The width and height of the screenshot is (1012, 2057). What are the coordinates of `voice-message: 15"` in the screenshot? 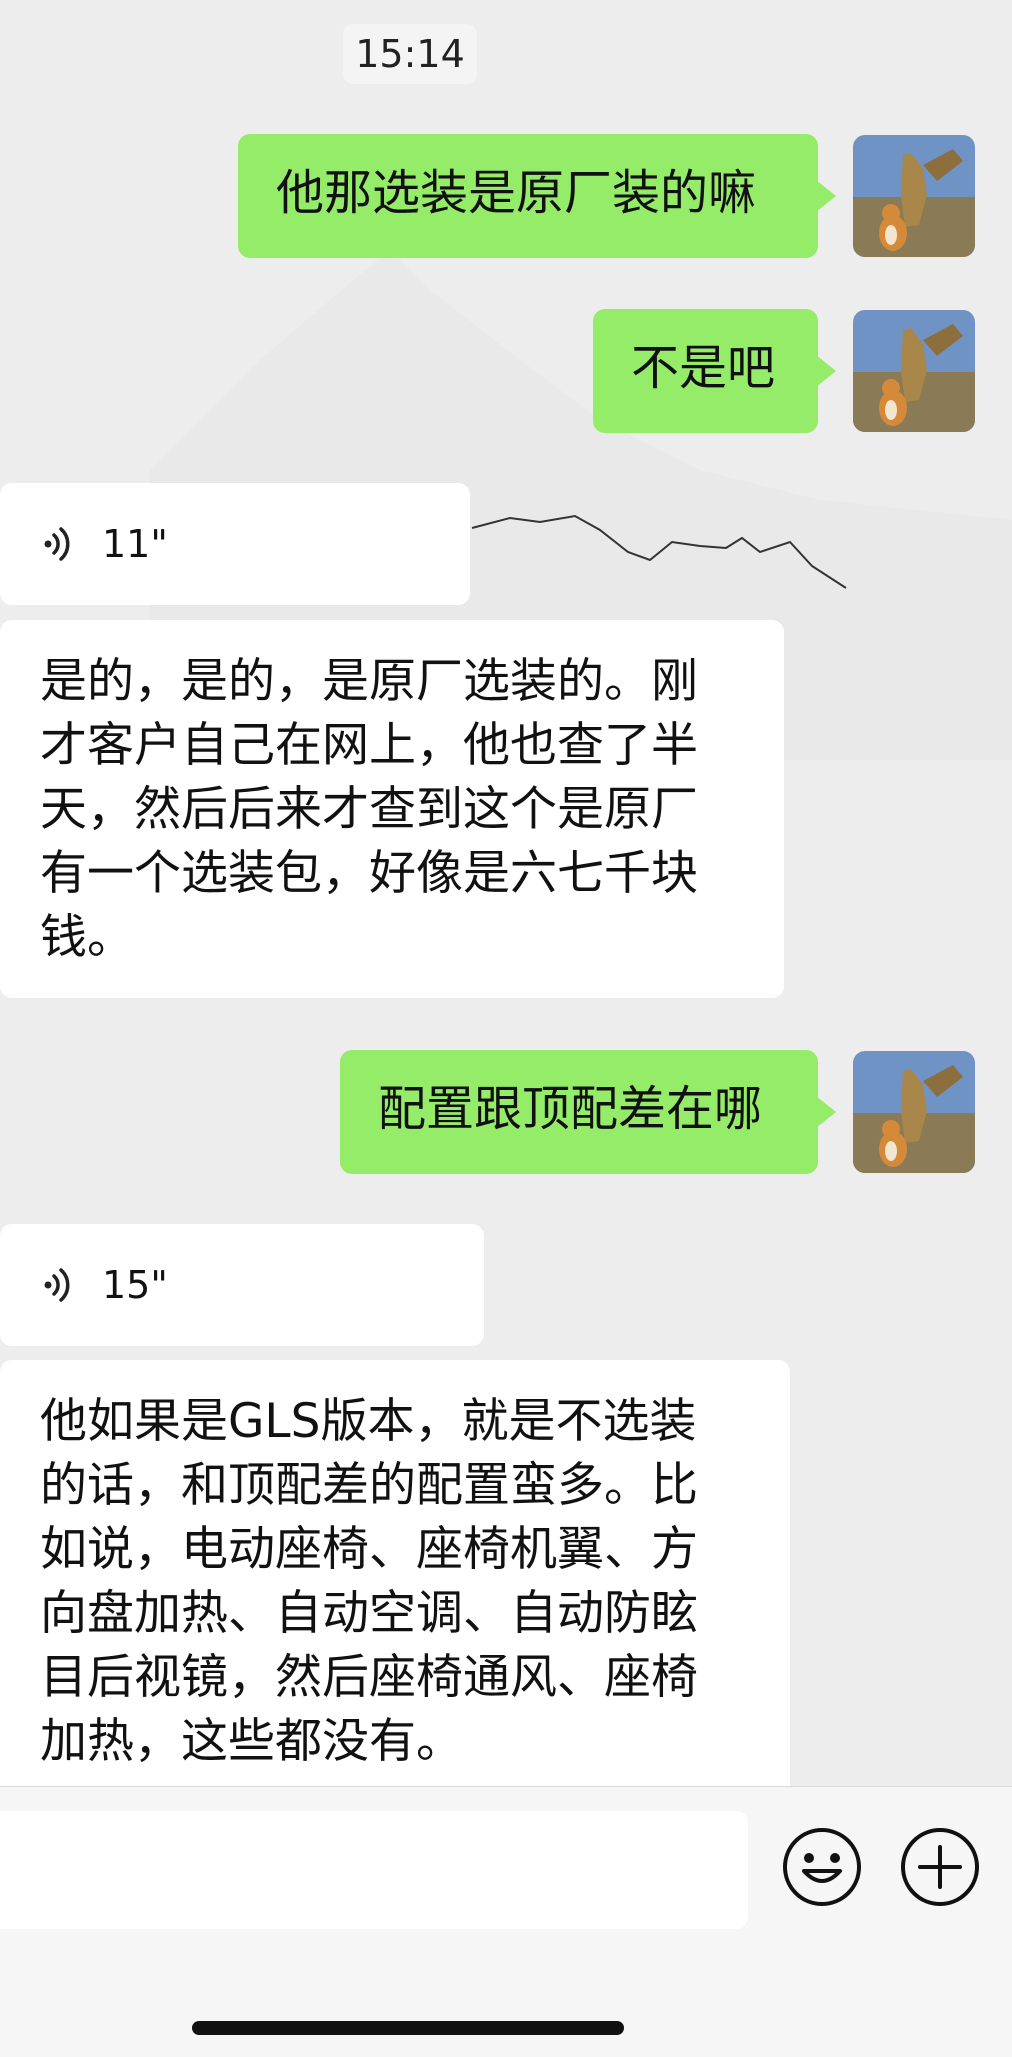 It's located at (242, 1285).